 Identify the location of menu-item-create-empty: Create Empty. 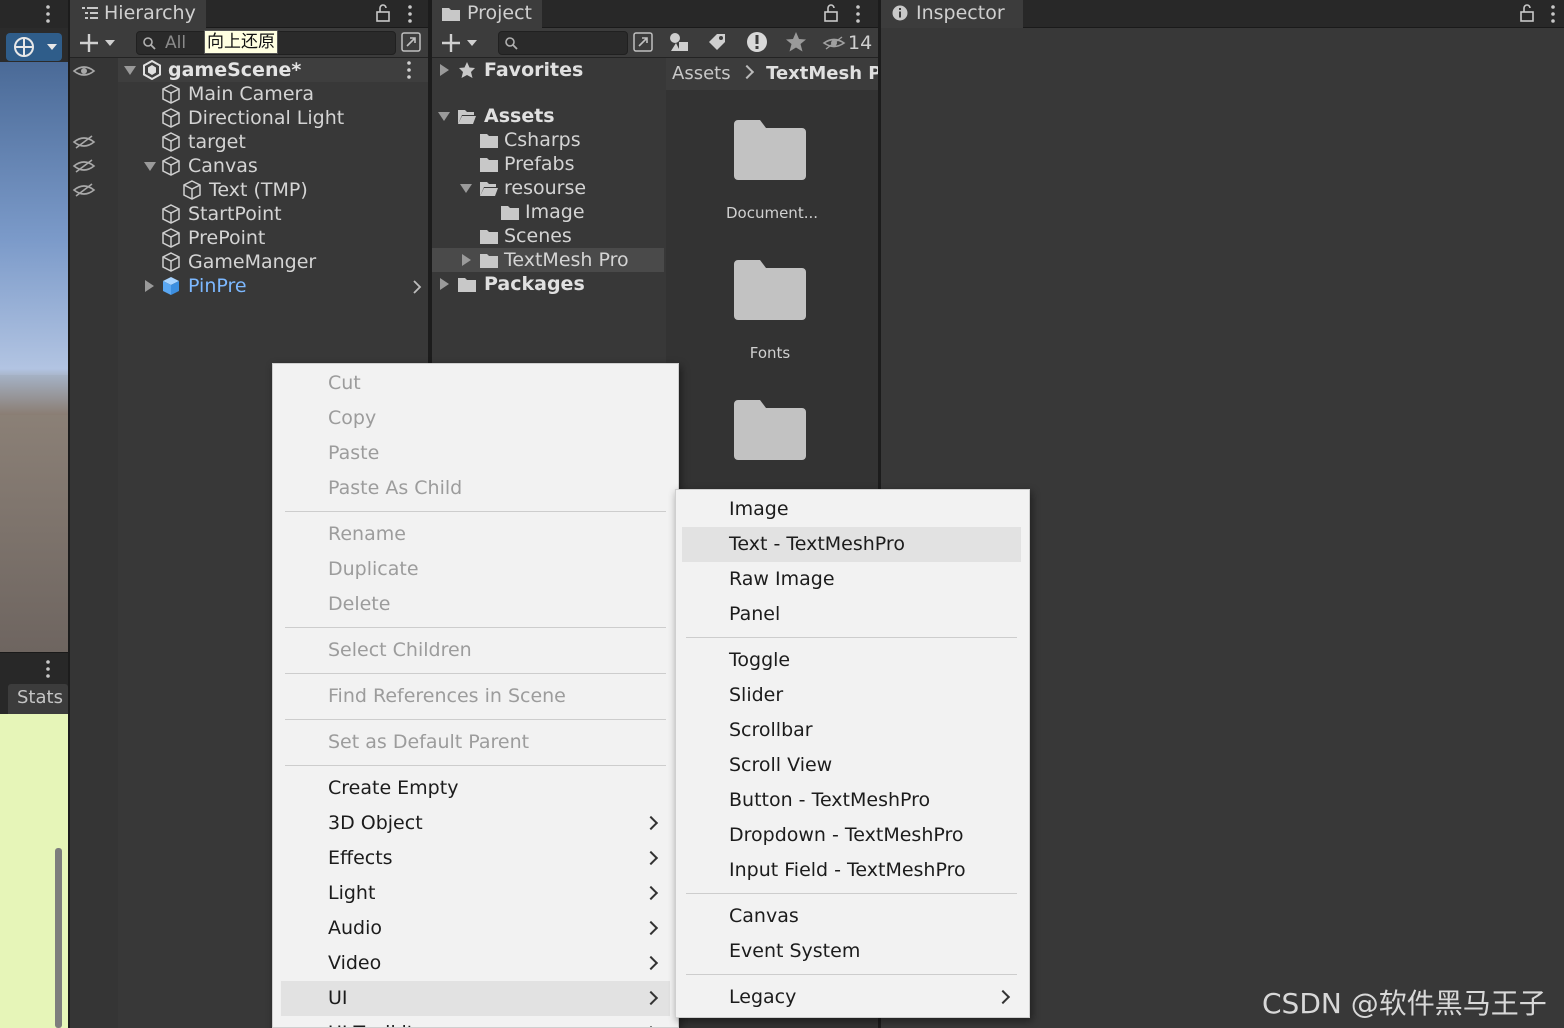
(475, 788).